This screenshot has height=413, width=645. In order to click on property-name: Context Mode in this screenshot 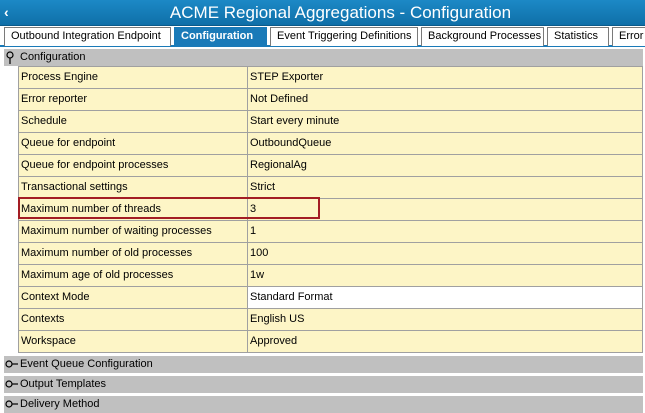, I will do `click(133, 297)`.